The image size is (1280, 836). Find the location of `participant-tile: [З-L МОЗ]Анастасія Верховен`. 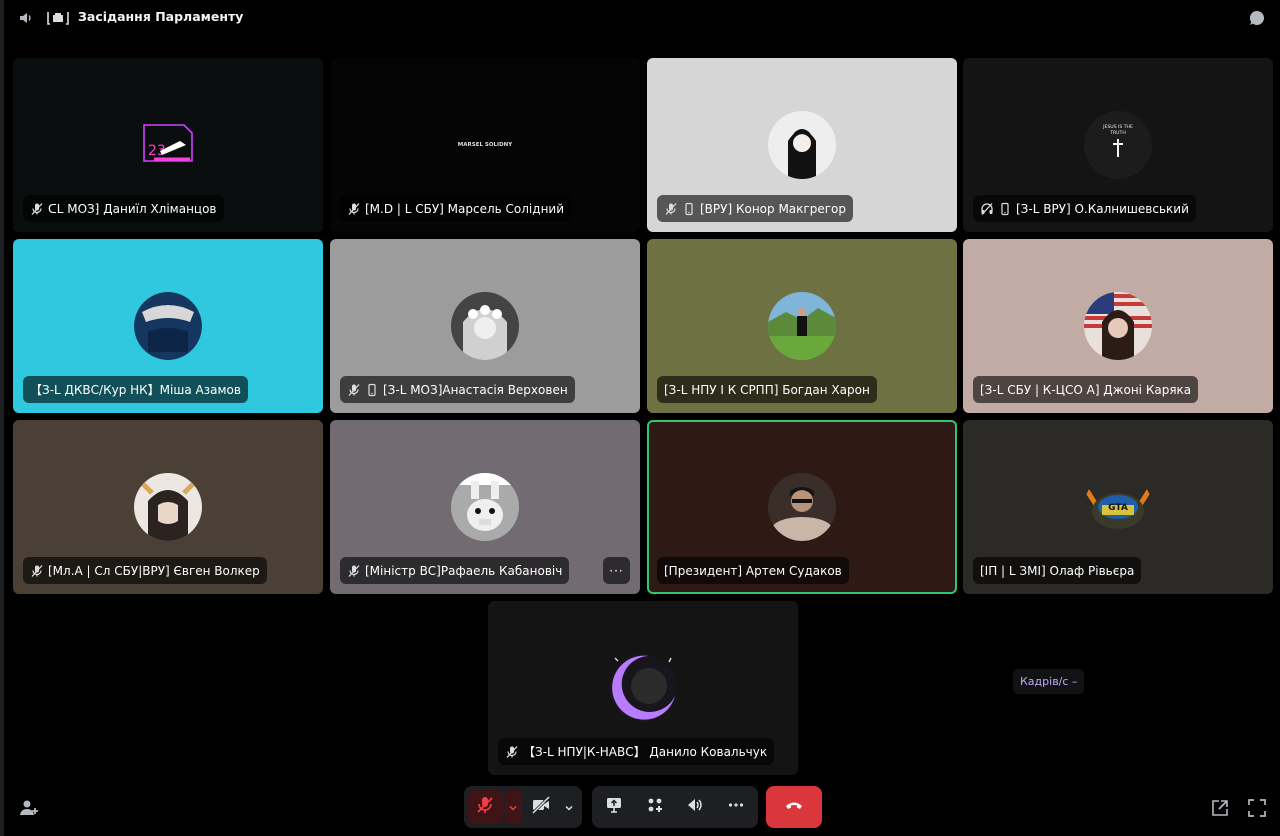

participant-tile: [З-L МОЗ]Анастасія Верховен is located at coordinates (485, 326).